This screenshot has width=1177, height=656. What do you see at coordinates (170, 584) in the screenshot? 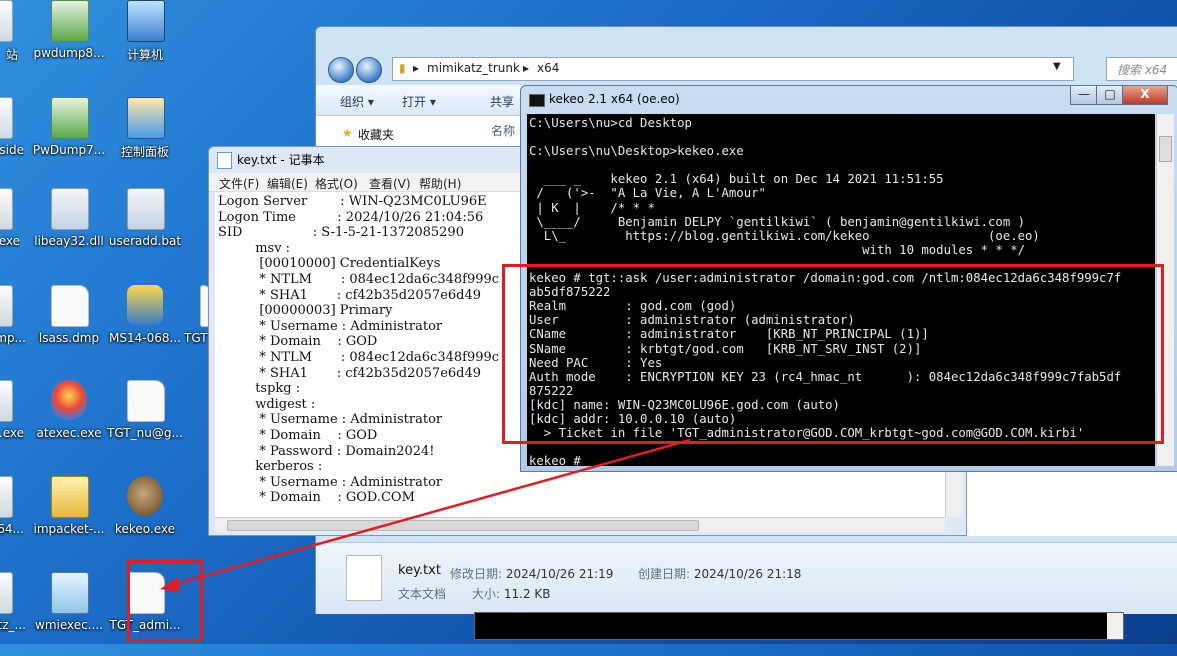
I see `arrow-head` at bounding box center [170, 584].